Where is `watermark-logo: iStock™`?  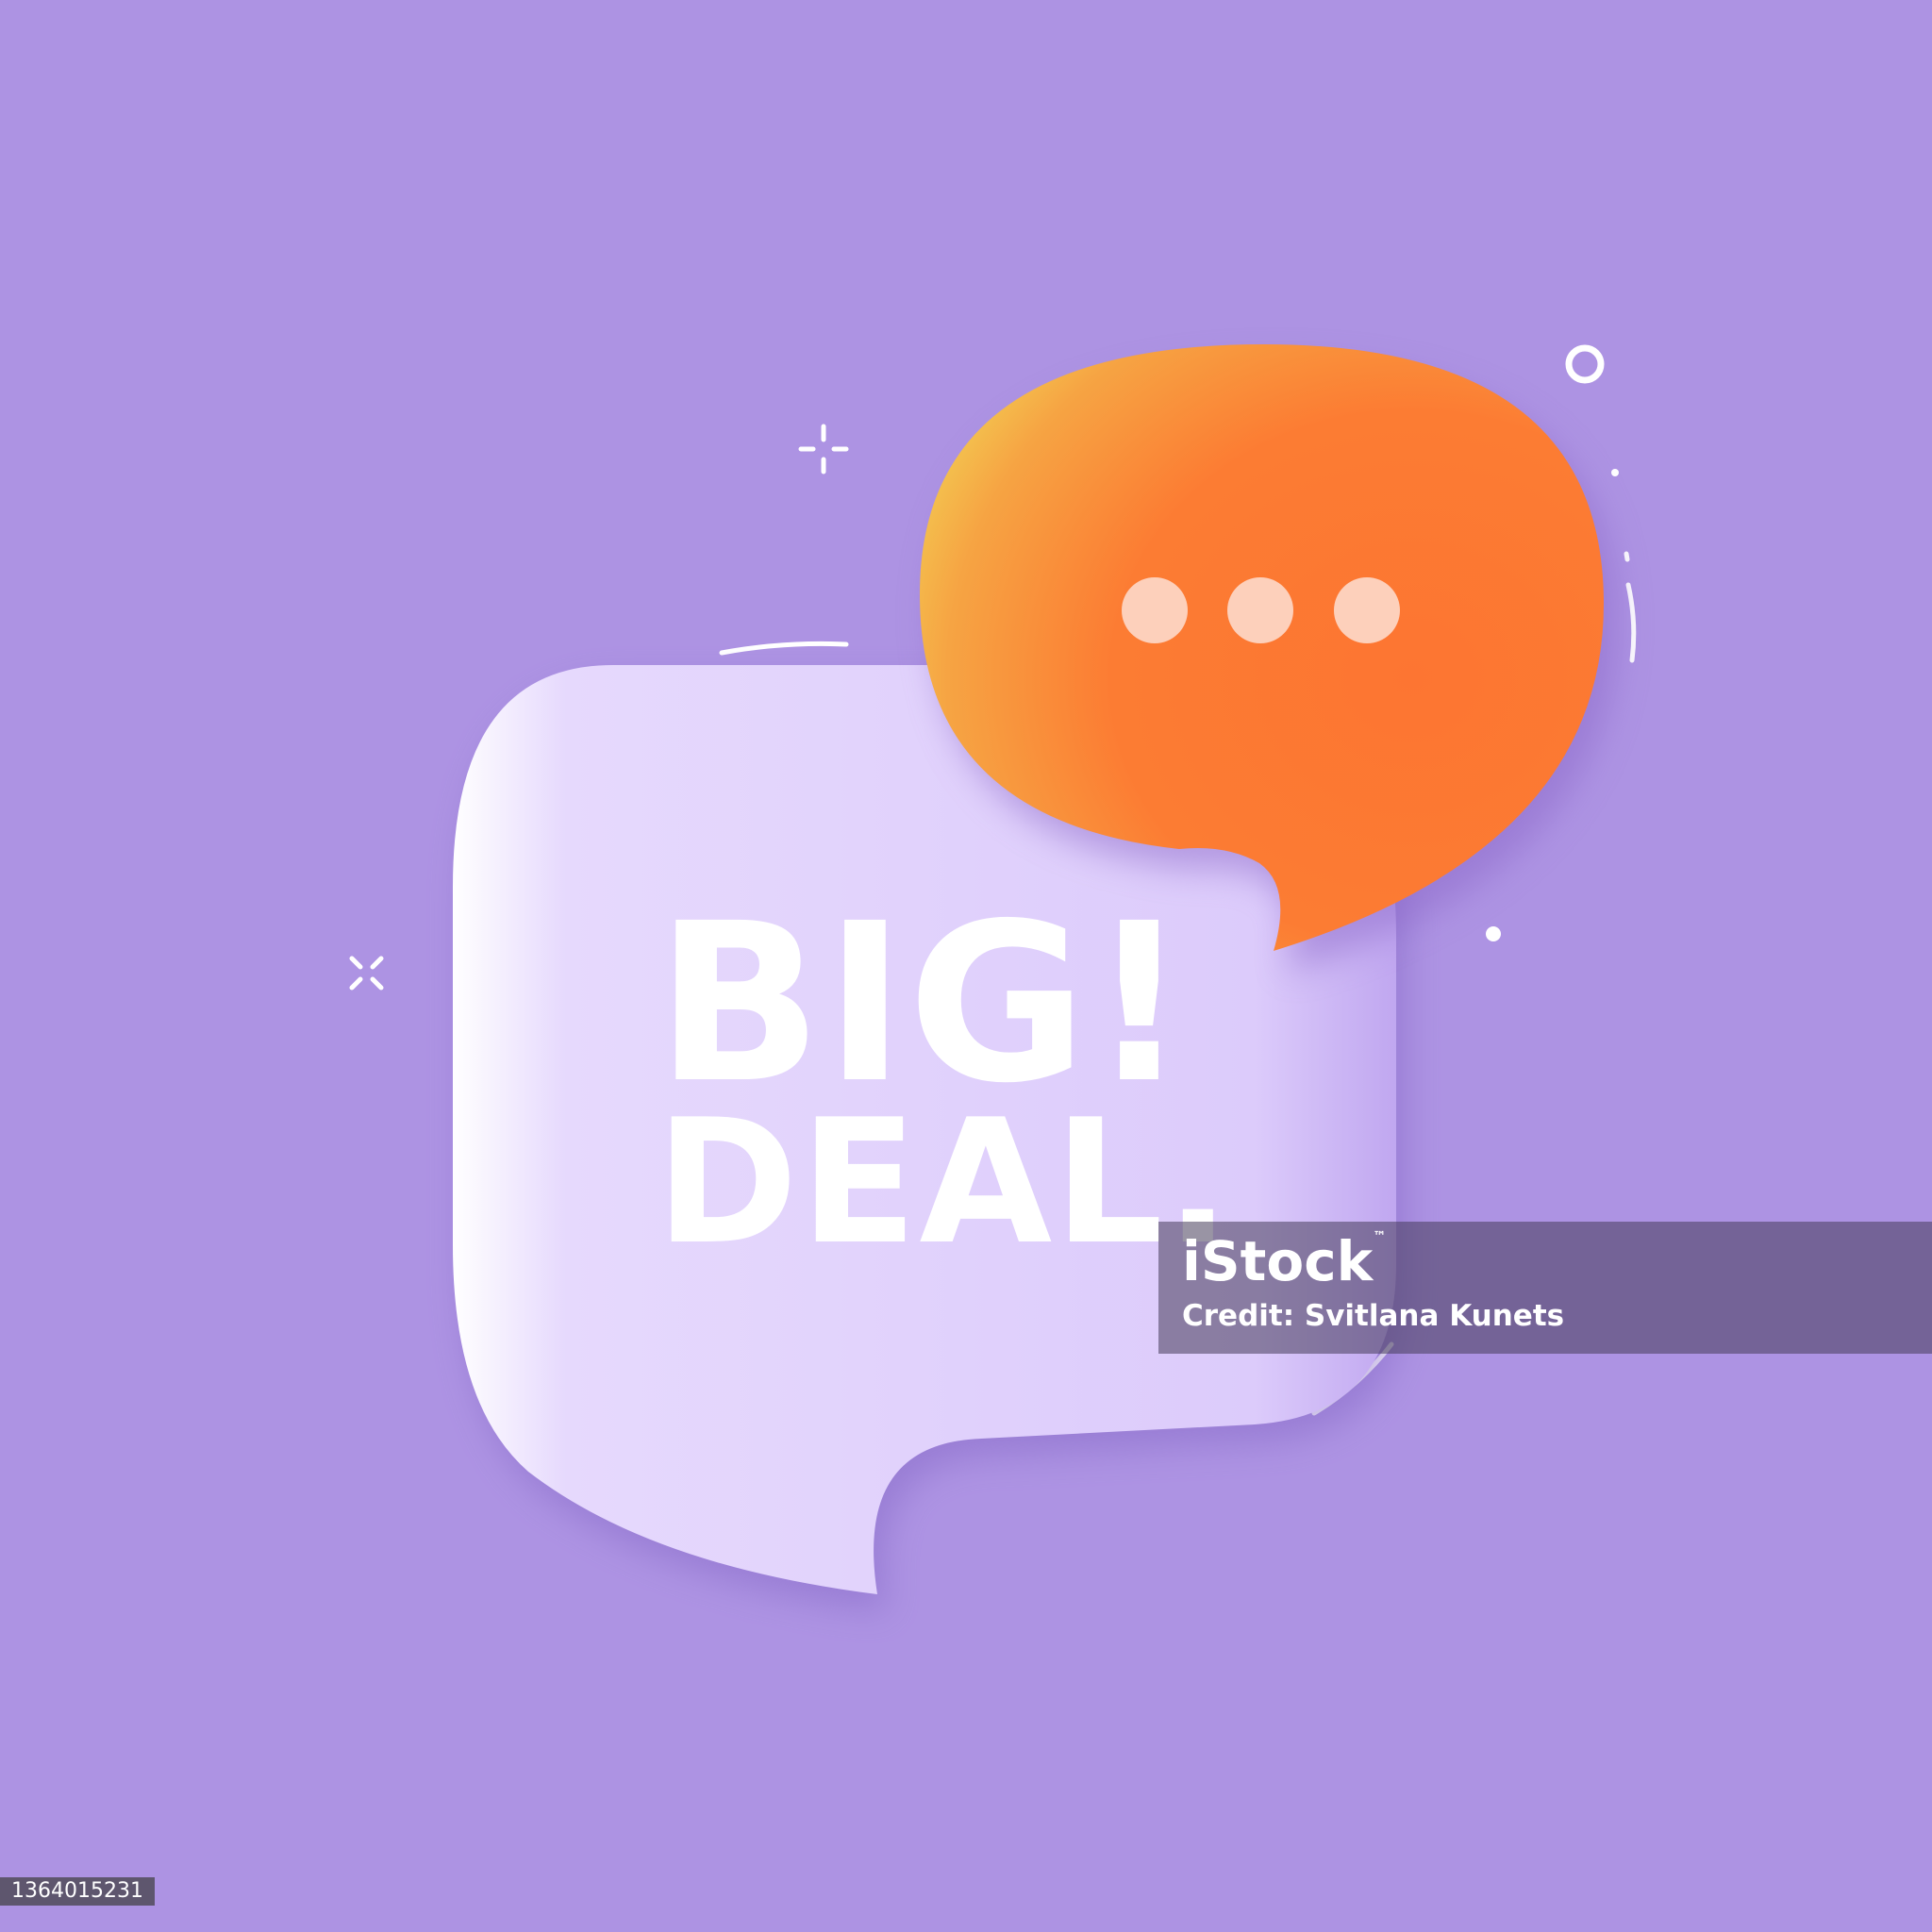
watermark-logo: iStock™ is located at coordinates (1284, 1261).